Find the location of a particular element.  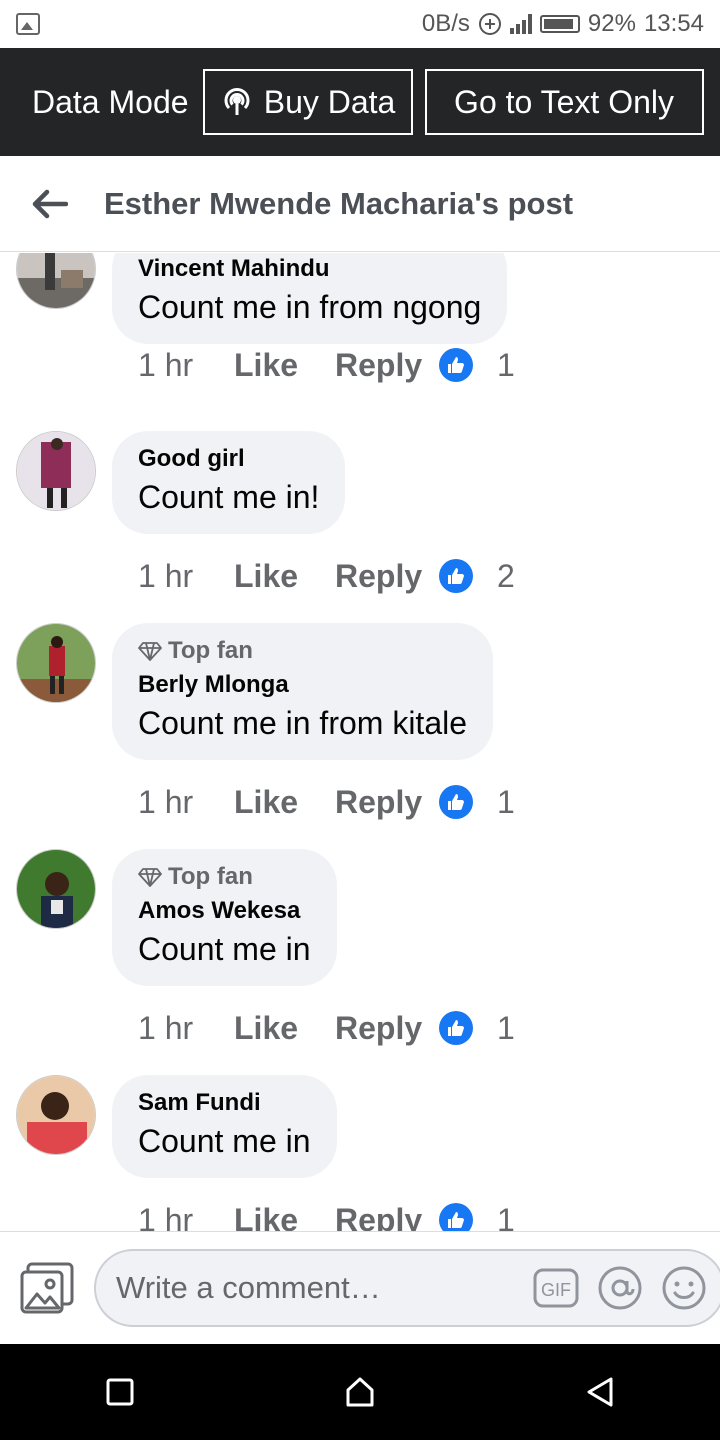

back-button is located at coordinates (50, 204).